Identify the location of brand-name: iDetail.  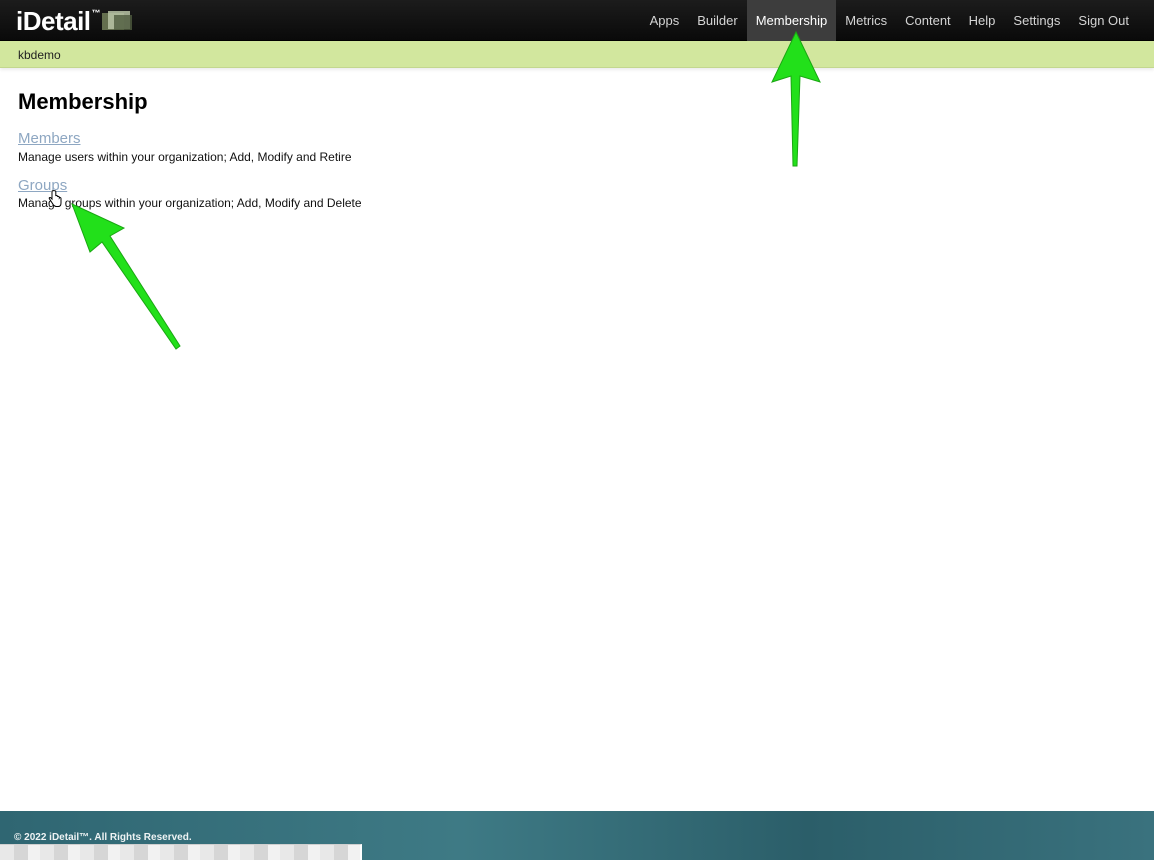
(53, 21).